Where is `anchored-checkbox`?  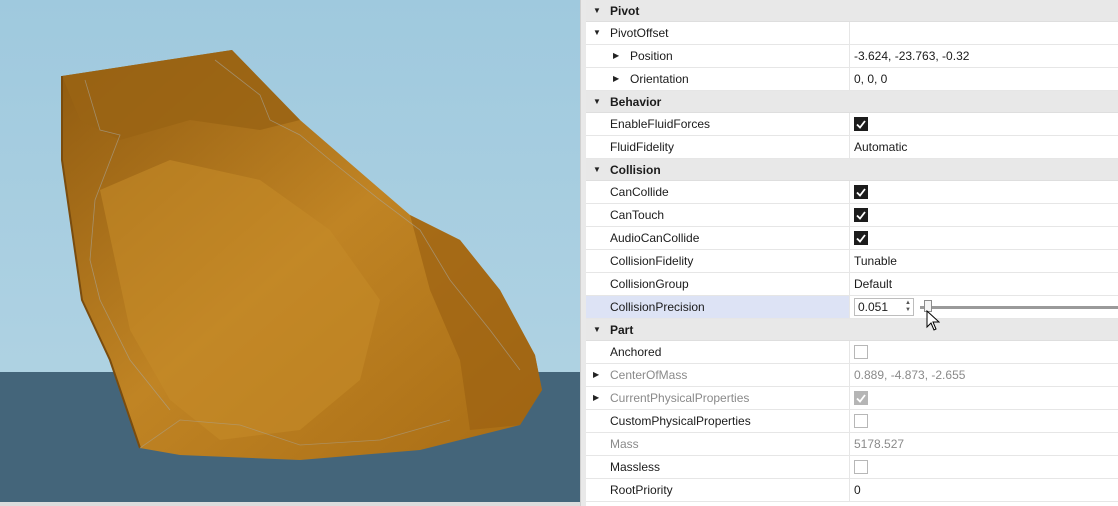 anchored-checkbox is located at coordinates (861, 352).